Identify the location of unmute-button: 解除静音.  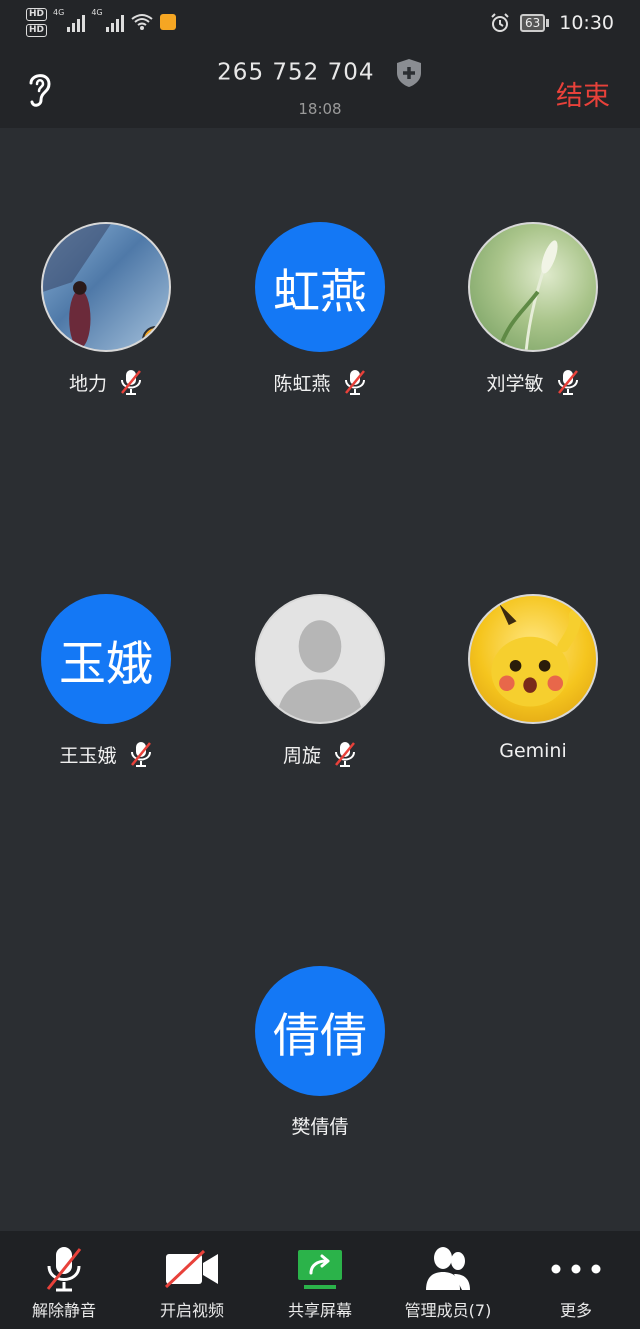
(64, 1280).